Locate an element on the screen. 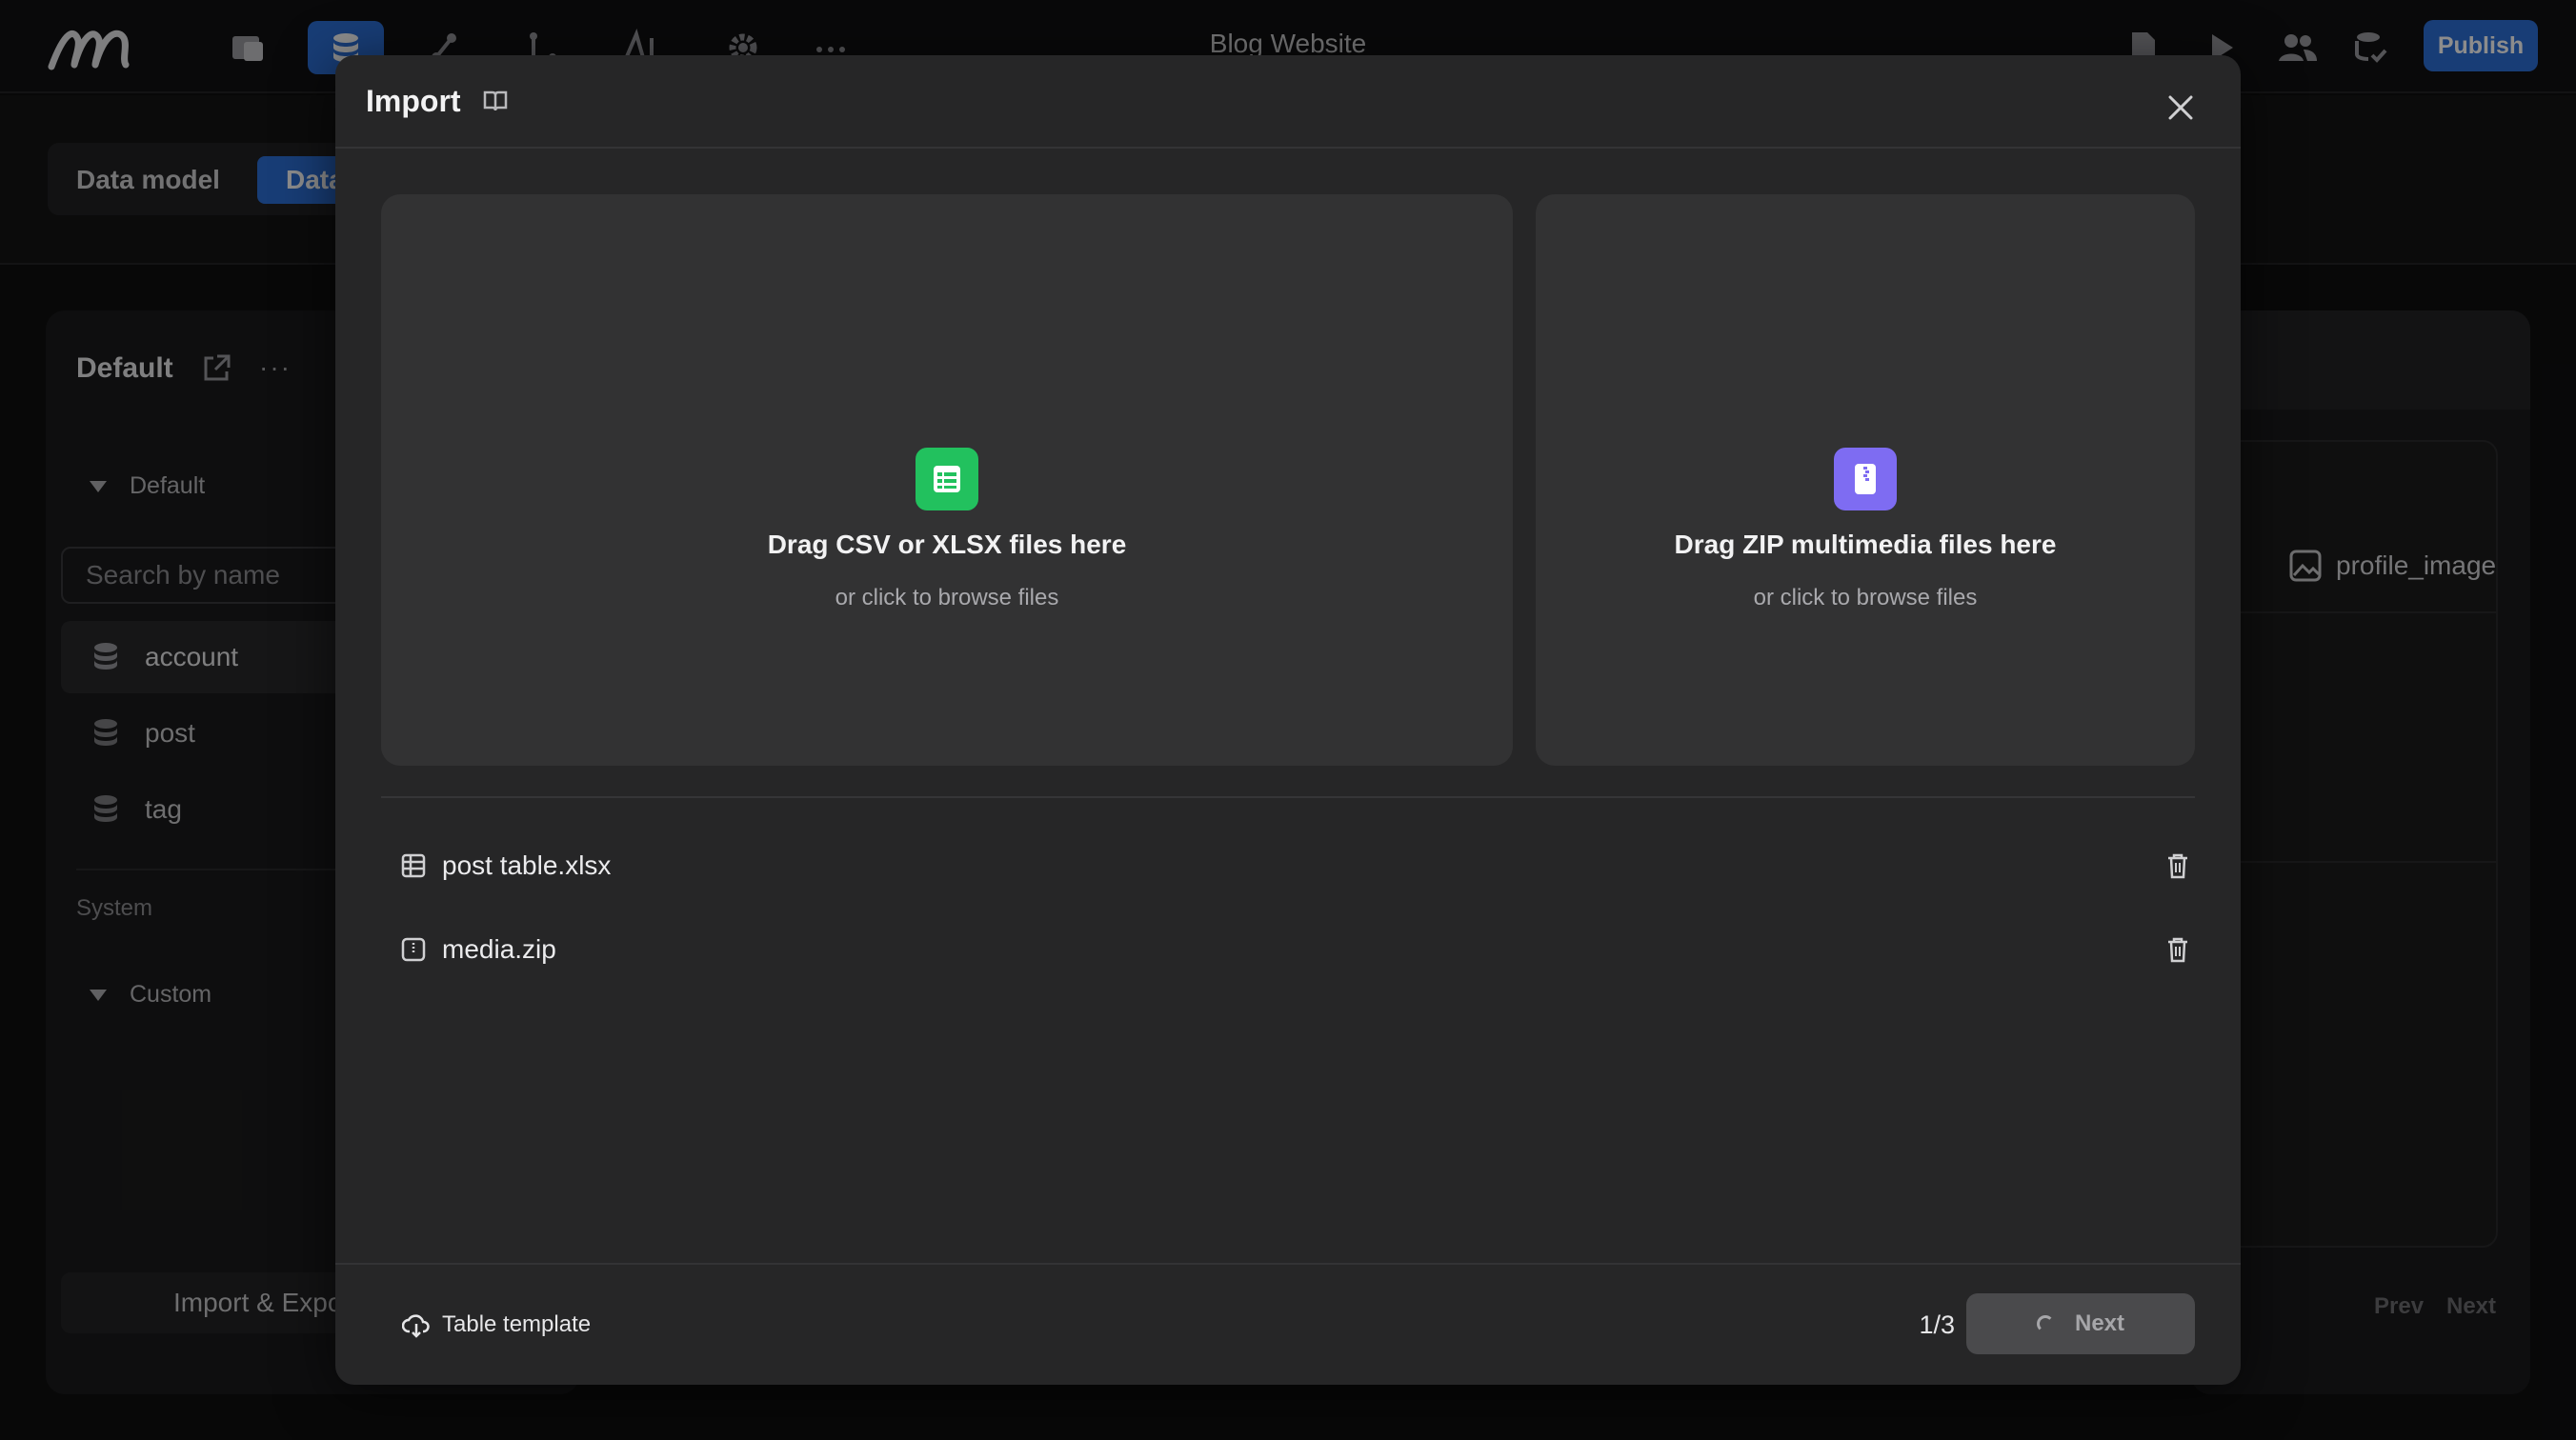 The height and width of the screenshot is (1440, 2576). spreadsheet-icon is located at coordinates (947, 479).